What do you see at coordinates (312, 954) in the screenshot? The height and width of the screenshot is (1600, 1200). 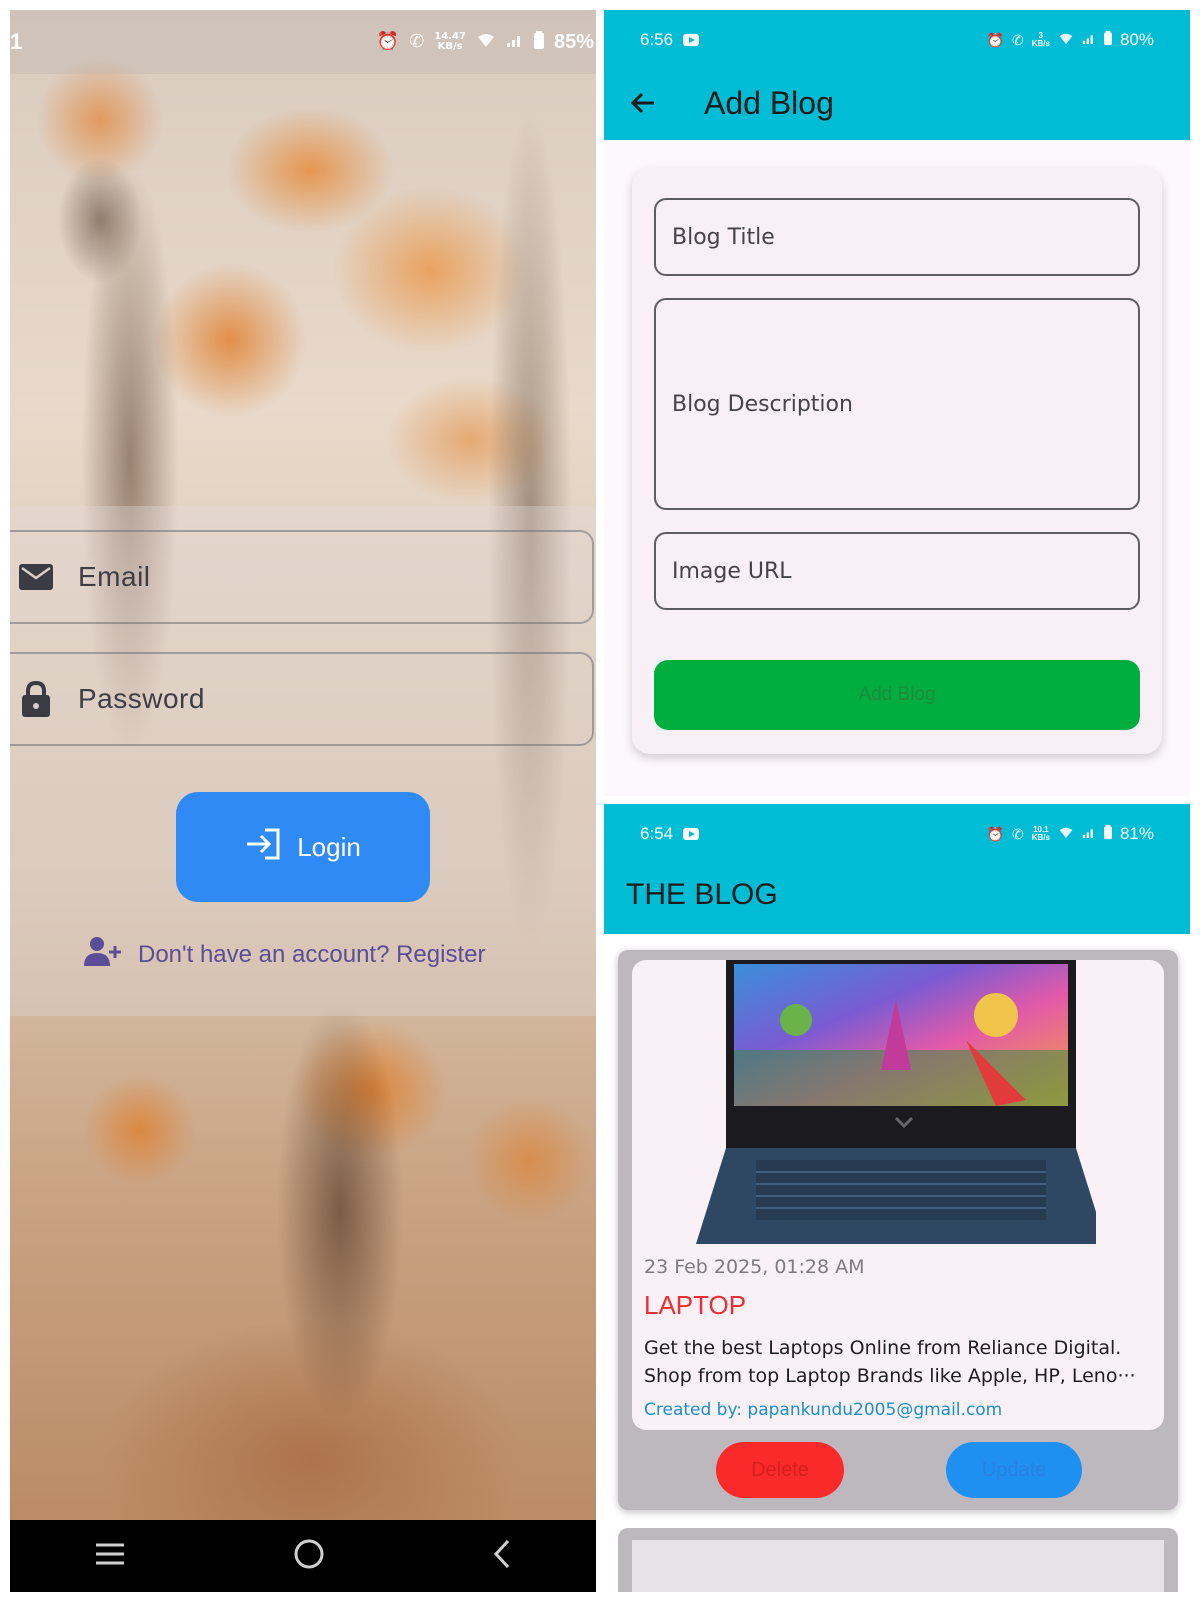 I see `register-text: Don't have an account? Register` at bounding box center [312, 954].